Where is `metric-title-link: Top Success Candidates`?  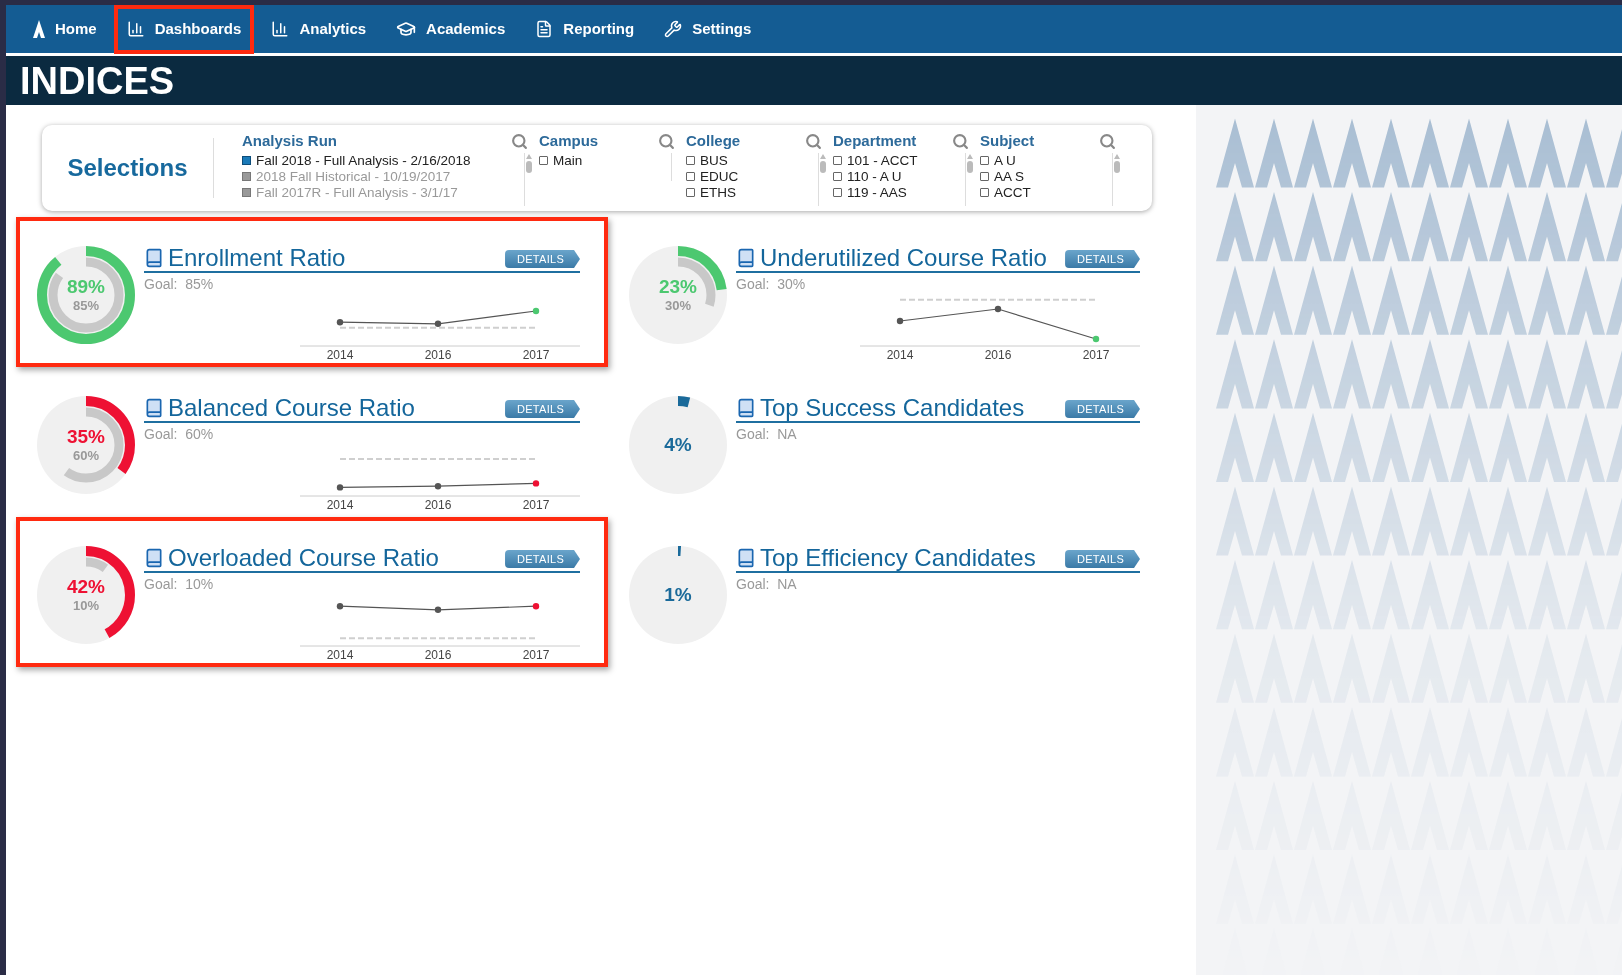 metric-title-link: Top Success Candidates is located at coordinates (880, 408).